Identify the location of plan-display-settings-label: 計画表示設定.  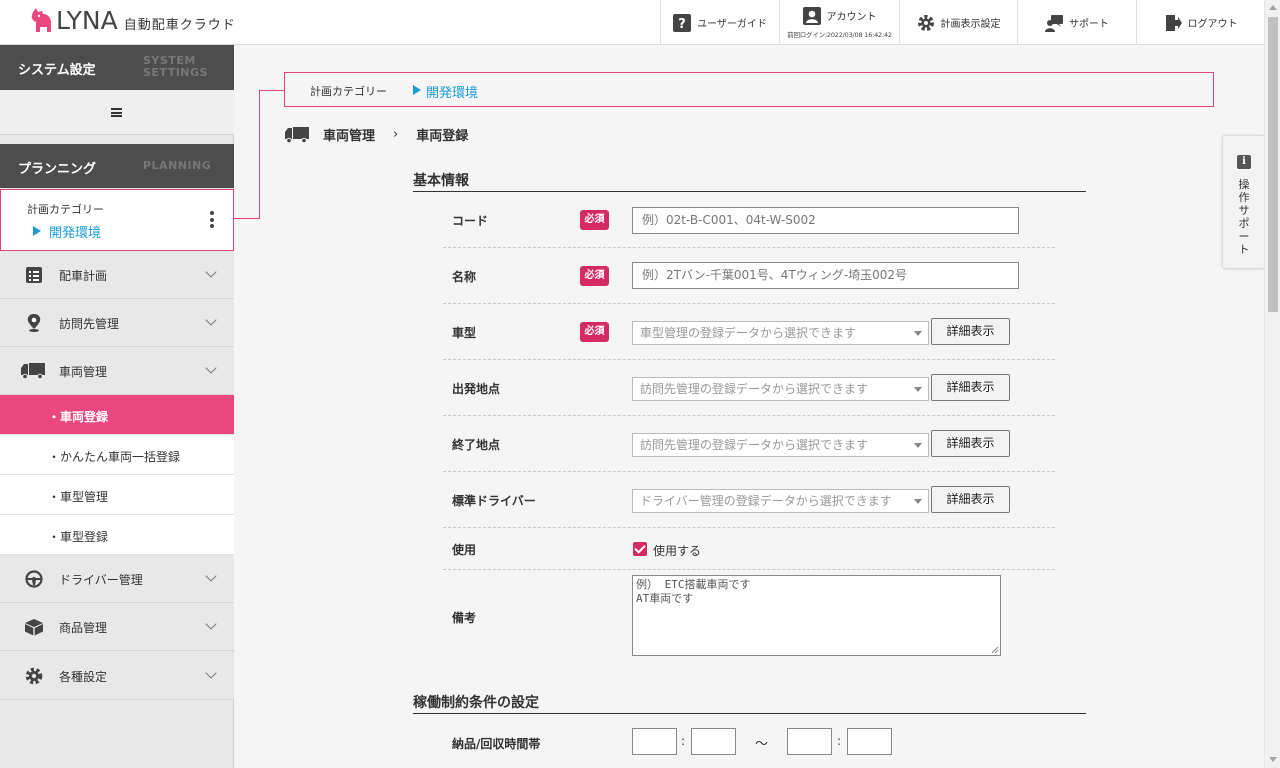
(970, 24).